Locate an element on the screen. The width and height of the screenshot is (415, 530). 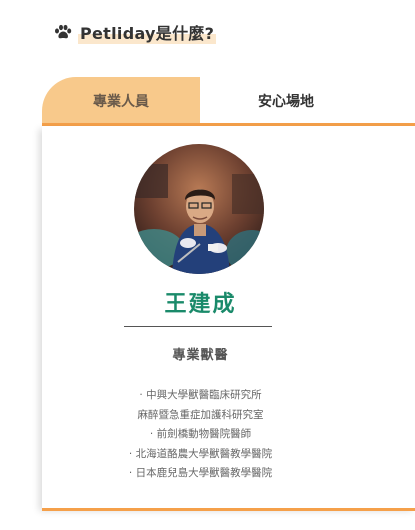
tab-bar: 專業人員 安心場地 is located at coordinates (228, 100).